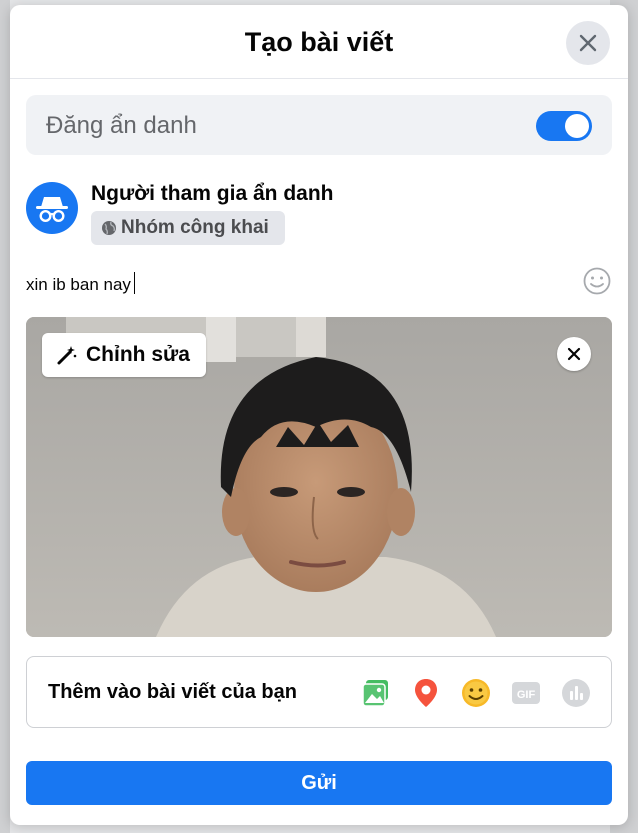 Image resolution: width=638 pixels, height=833 pixels. I want to click on avatar, so click(52, 208).